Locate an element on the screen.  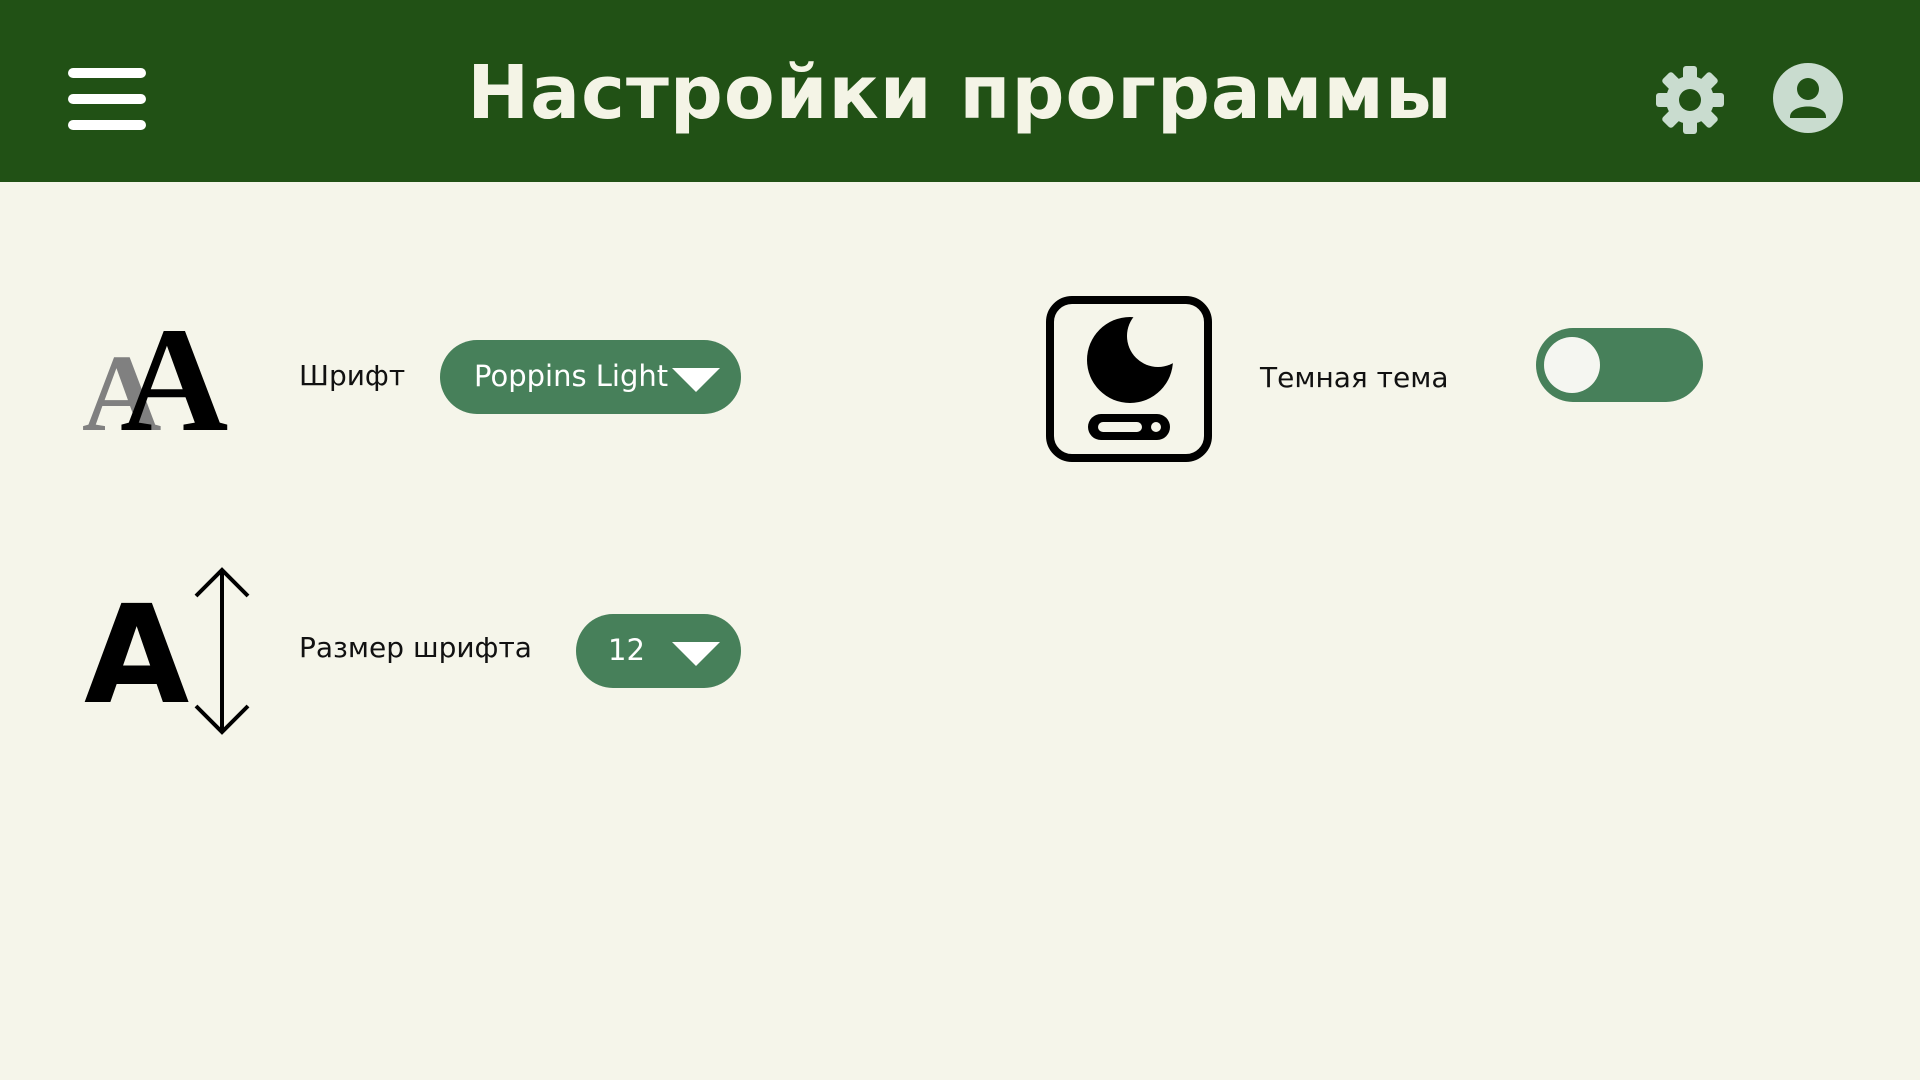
gear-icon is located at coordinates (1690, 100).